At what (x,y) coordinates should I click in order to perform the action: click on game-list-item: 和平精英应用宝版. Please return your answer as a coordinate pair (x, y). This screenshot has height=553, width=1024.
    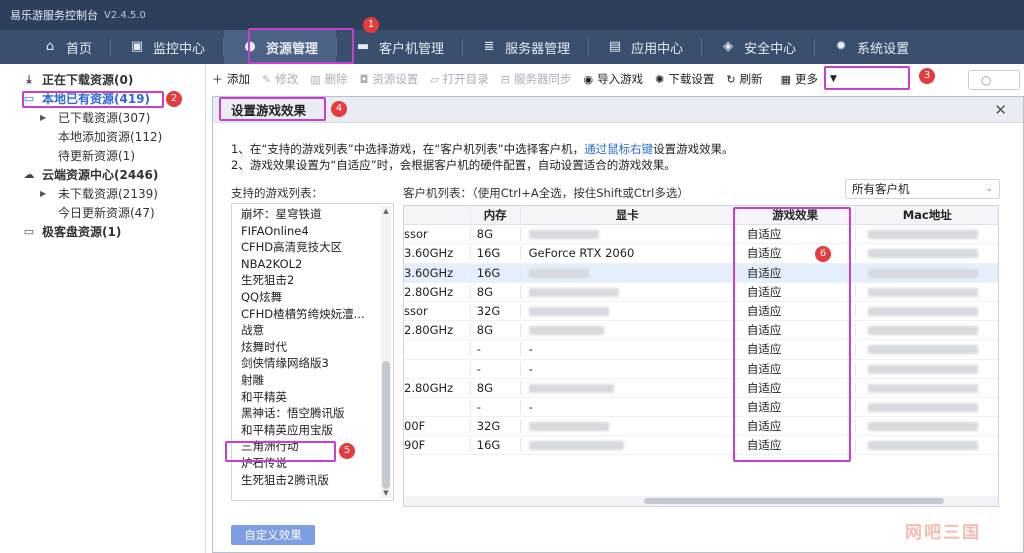
    Looking at the image, I should click on (312, 430).